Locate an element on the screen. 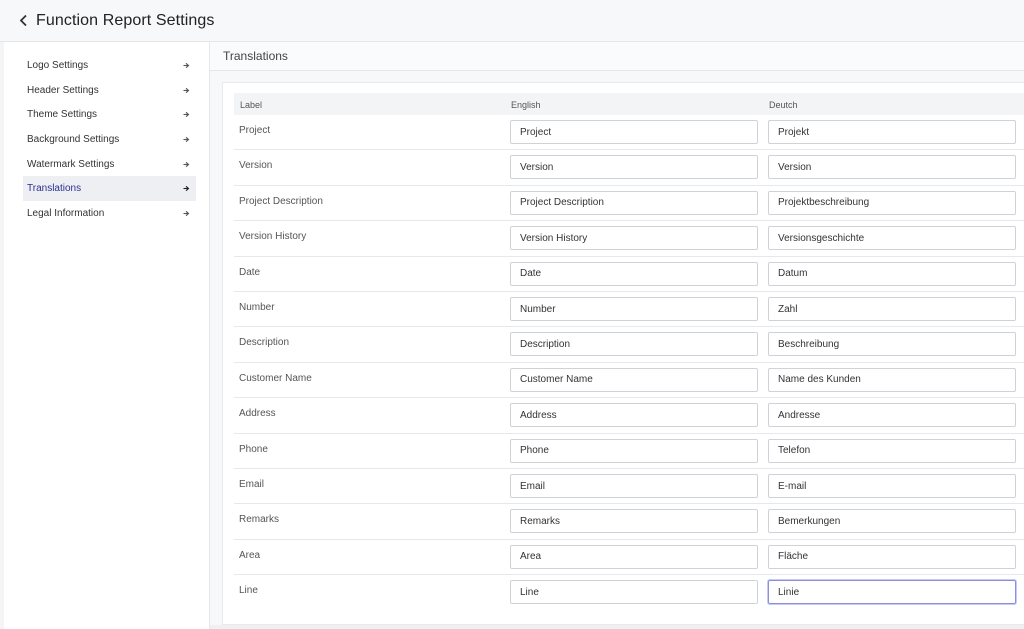 This screenshot has width=1024, height=629. english-input-version is located at coordinates (634, 167).